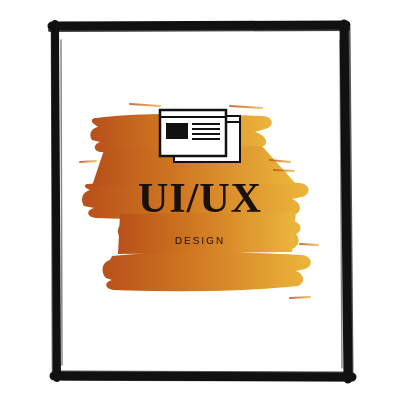 This screenshot has width=400, height=400. I want to click on logo-subtitle: DESIGN, so click(200, 241).